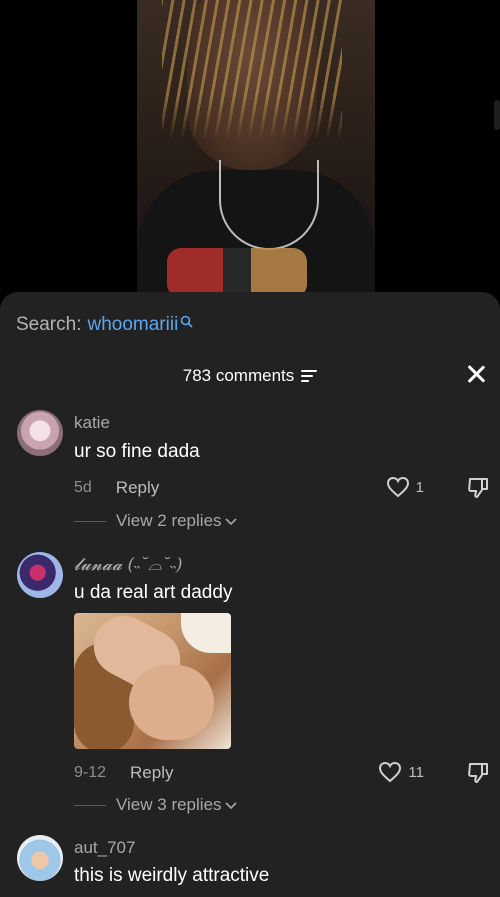 This screenshot has height=897, width=500. Describe the element at coordinates (49, 324) in the screenshot. I see `search-label: Search:` at that location.